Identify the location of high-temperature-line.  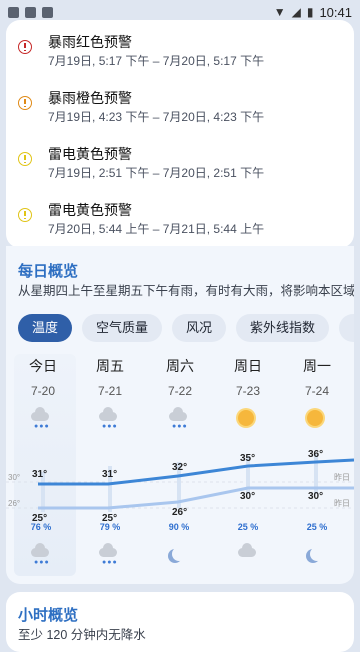
(196, 472).